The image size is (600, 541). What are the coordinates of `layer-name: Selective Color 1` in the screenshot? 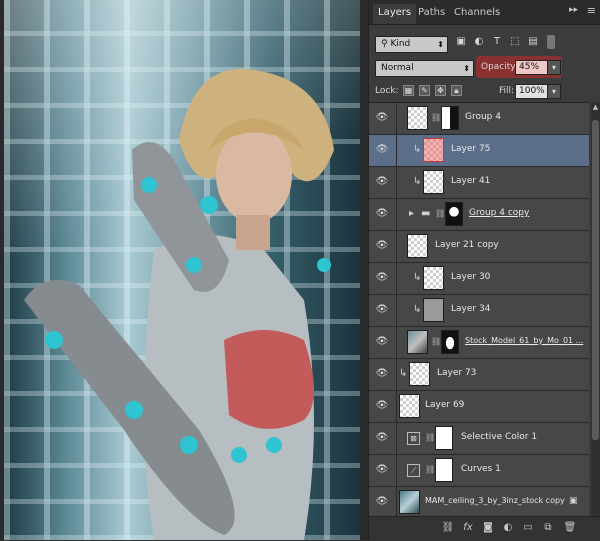 It's located at (499, 437).